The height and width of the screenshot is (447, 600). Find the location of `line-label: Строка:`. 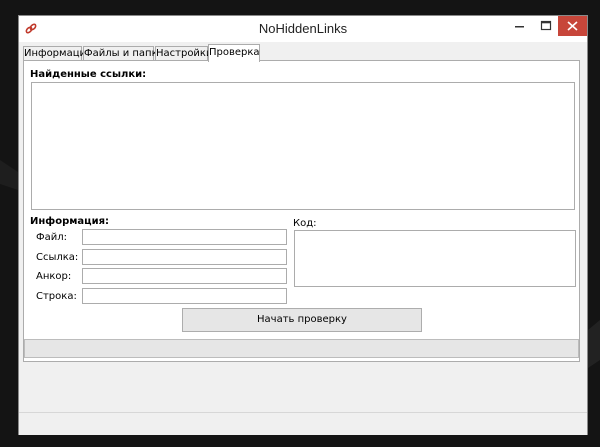

line-label: Строка: is located at coordinates (56, 296).